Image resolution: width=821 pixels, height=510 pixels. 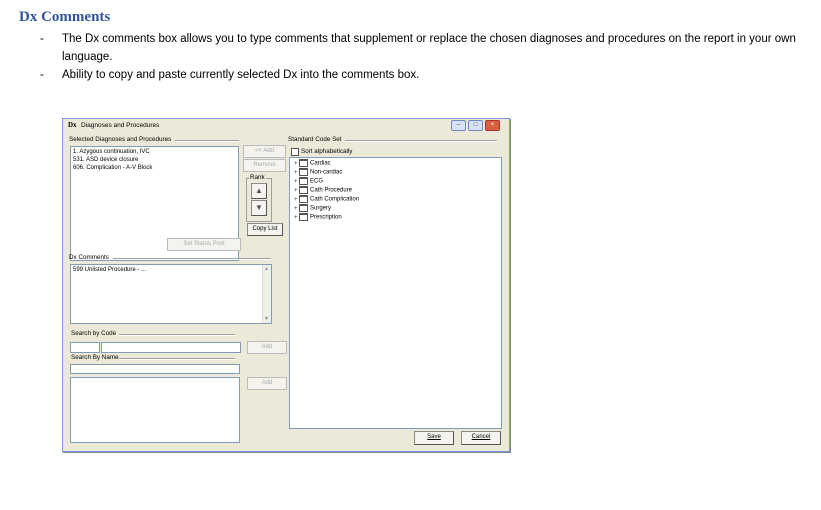 What do you see at coordinates (331, 190) in the screenshot?
I see `tree-item-label: Cath Procedure` at bounding box center [331, 190].